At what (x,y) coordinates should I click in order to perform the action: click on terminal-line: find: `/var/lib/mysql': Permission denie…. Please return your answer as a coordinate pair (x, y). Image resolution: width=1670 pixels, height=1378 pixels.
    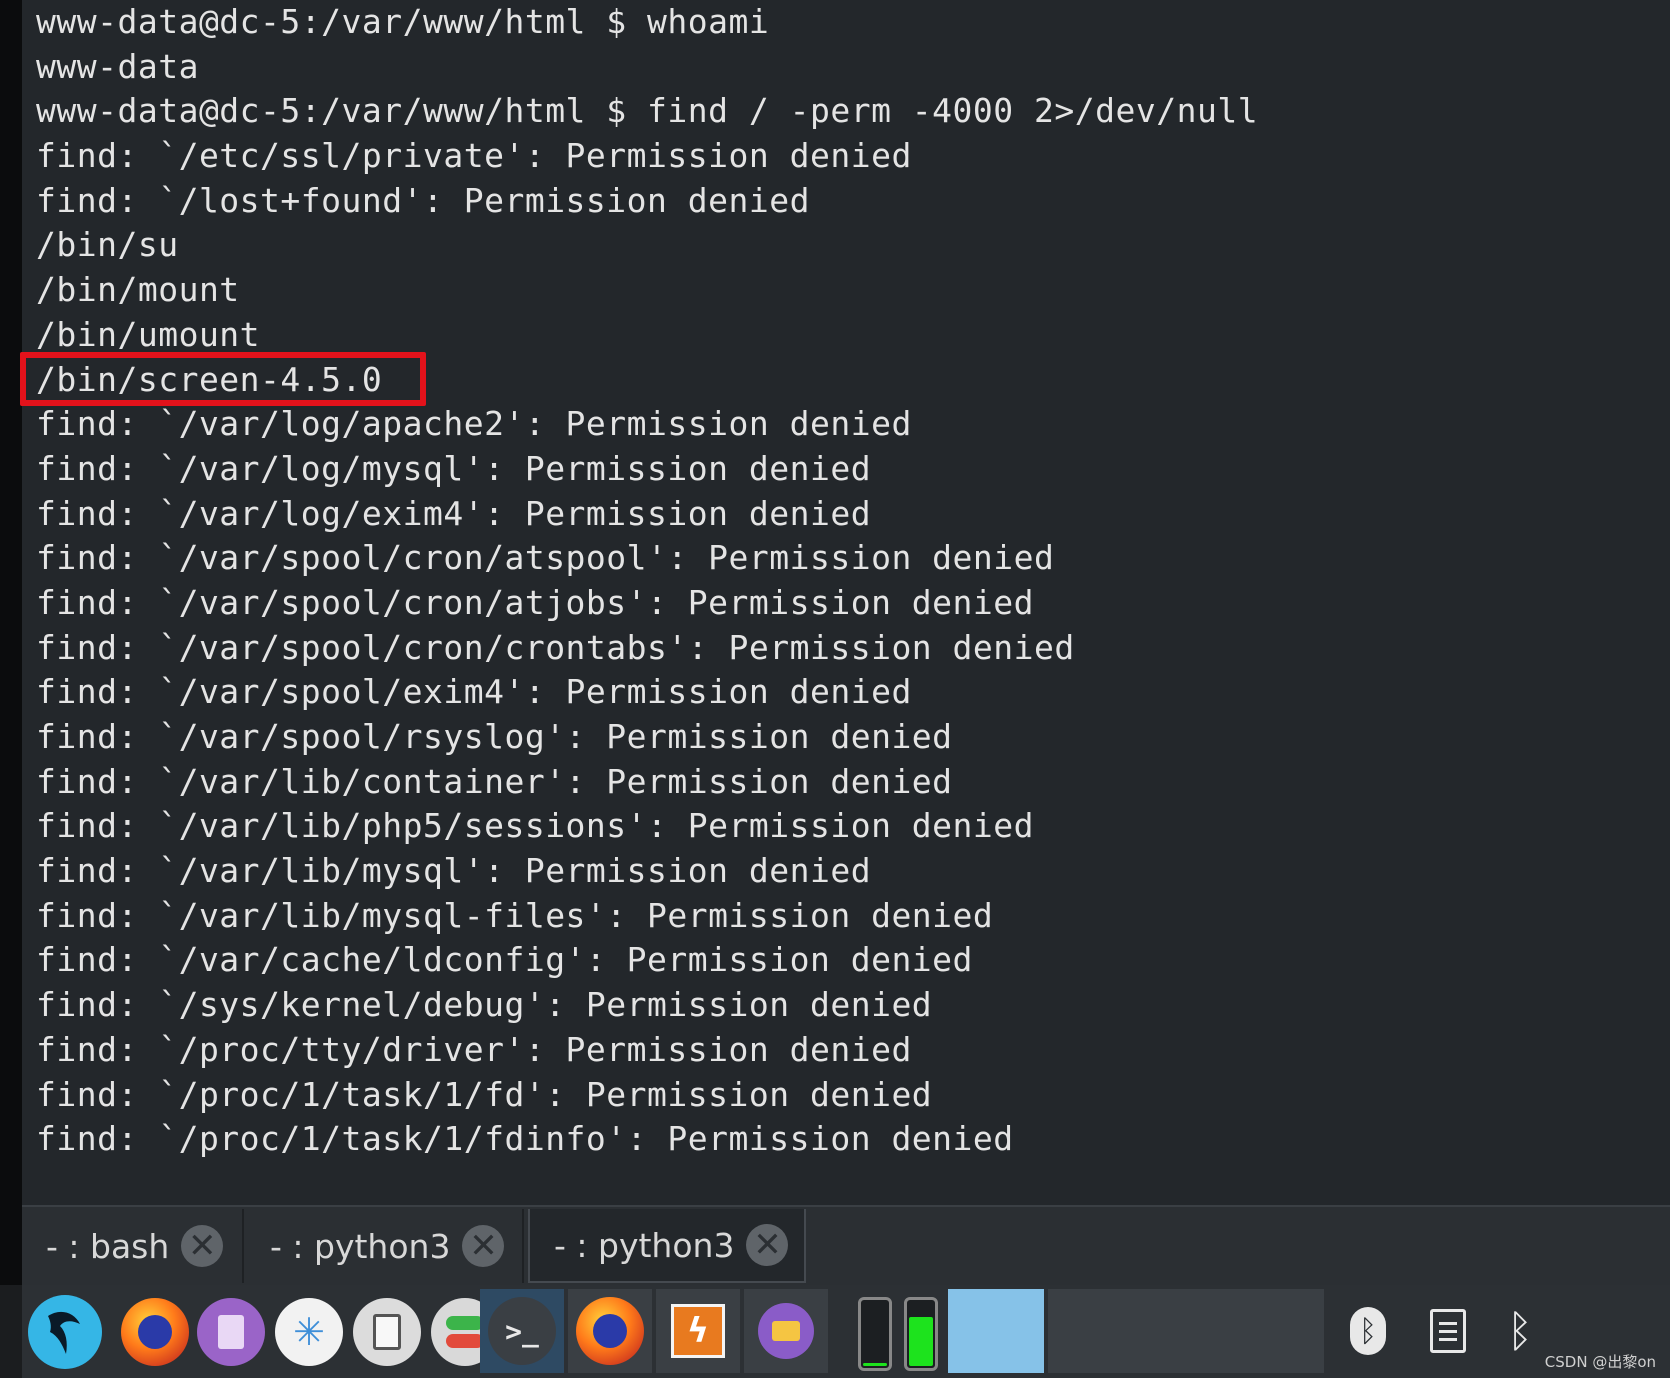
    Looking at the image, I should click on (454, 871).